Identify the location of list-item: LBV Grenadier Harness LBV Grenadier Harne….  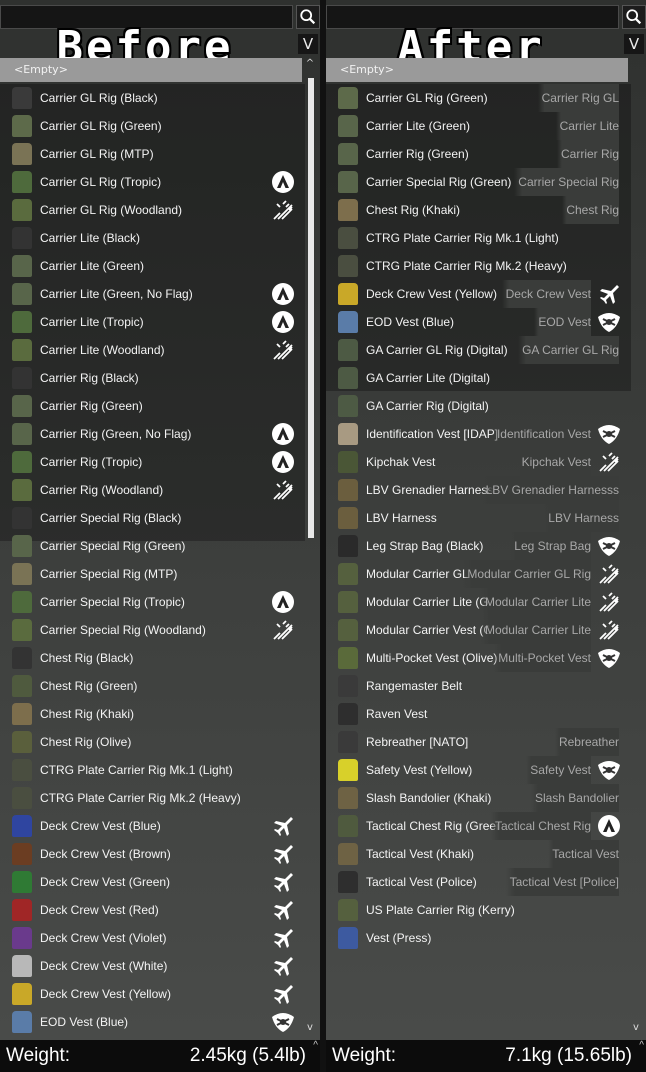
(478, 490).